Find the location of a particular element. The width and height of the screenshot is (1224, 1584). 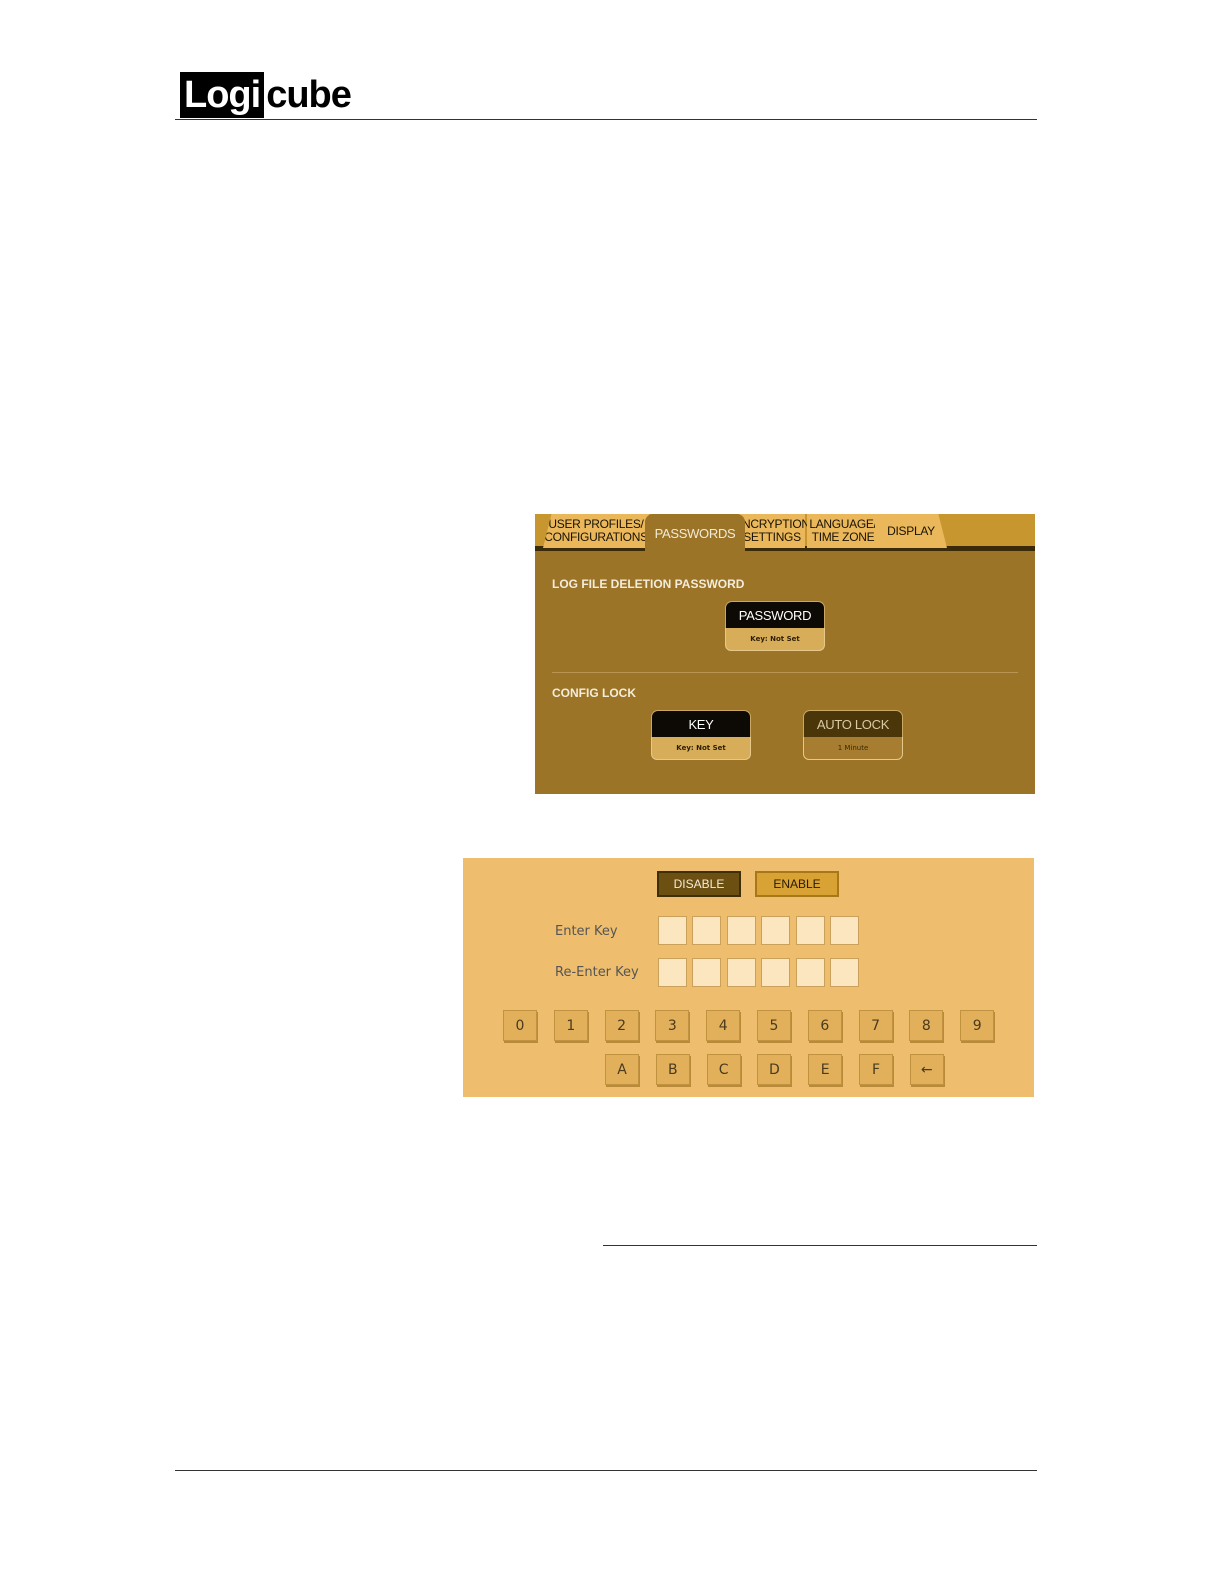

tab-user-profiles: USER PROFILES/ CONFIGURATIONS is located at coordinates (596, 531).